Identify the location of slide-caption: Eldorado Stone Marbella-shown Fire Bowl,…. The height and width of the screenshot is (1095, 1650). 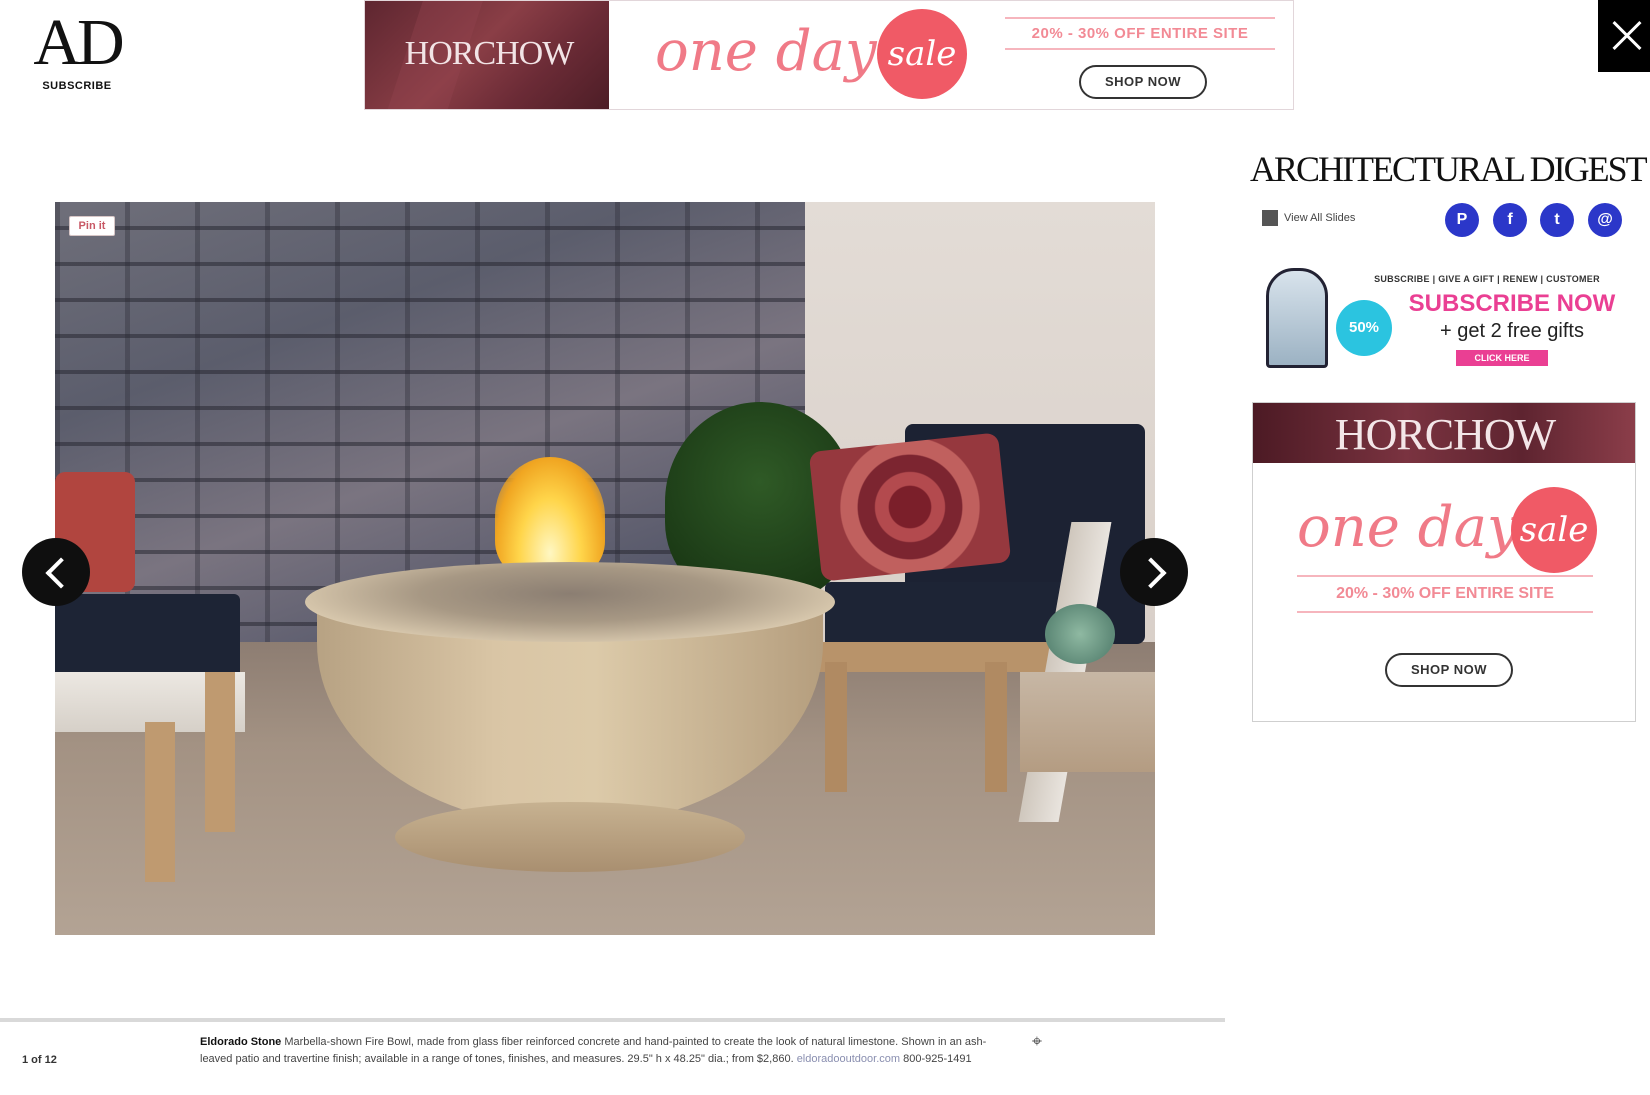
(600, 1051).